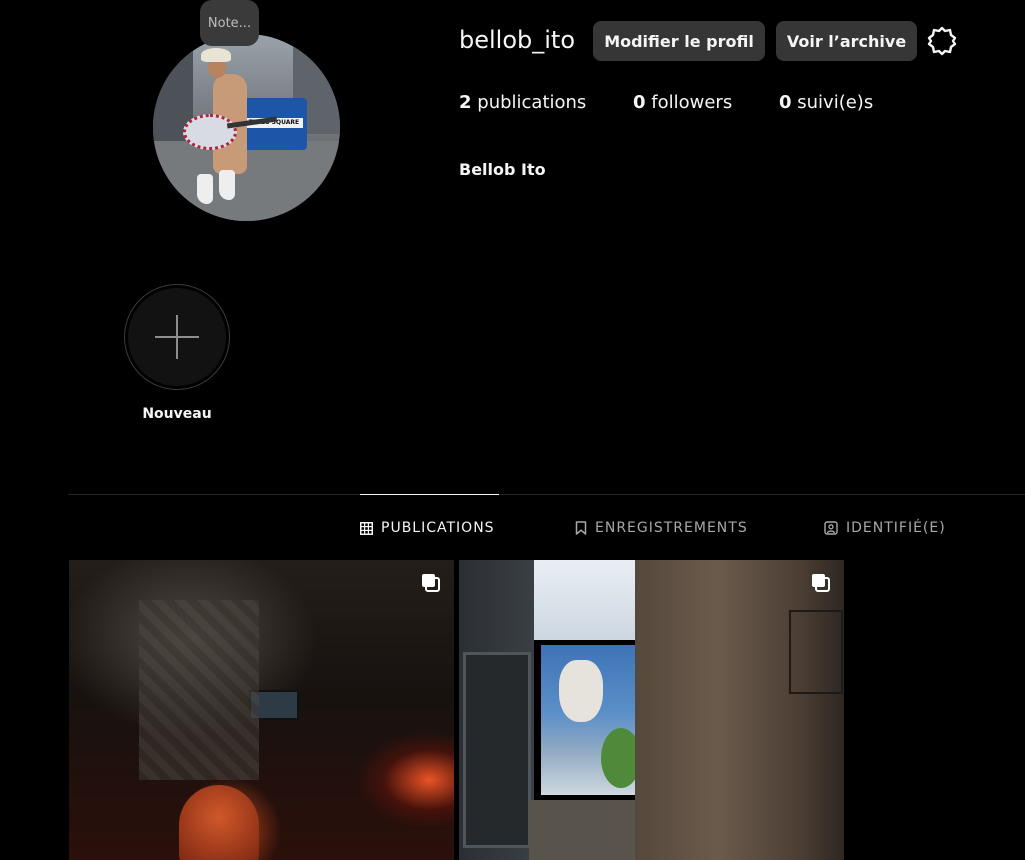 This screenshot has height=860, width=1025. I want to click on tabs-divider, so click(546, 494).